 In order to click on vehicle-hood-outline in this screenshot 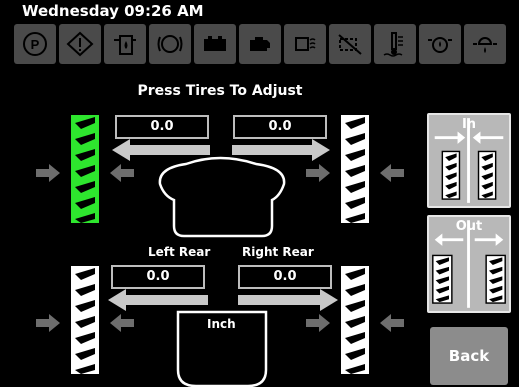, I will do `click(222, 197)`.